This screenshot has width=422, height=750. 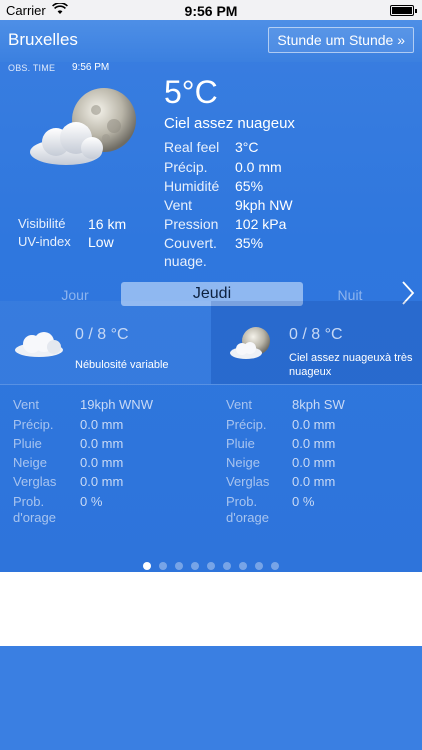 What do you see at coordinates (341, 40) in the screenshot?
I see `hourly-button: Stunde um Stunde »` at bounding box center [341, 40].